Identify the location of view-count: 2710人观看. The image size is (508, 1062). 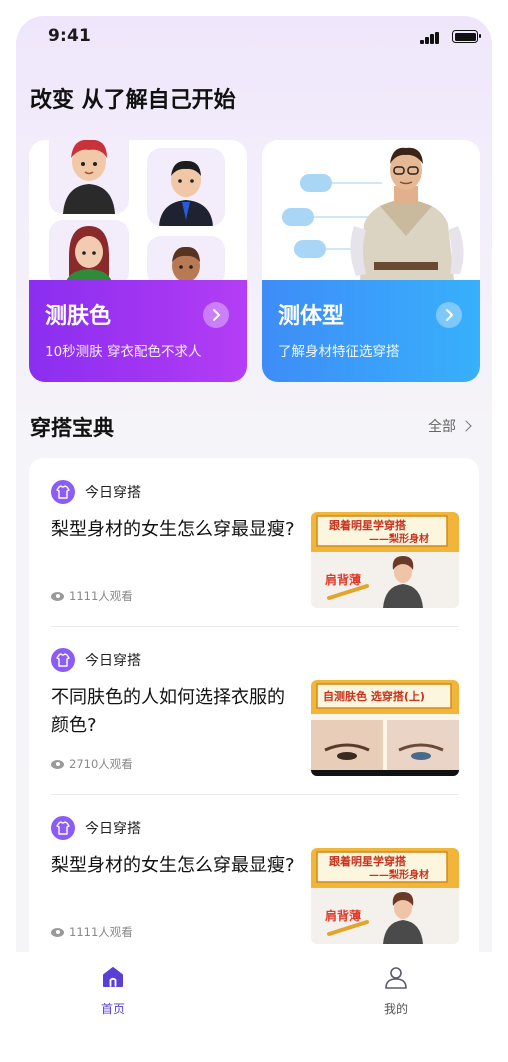
(92, 764).